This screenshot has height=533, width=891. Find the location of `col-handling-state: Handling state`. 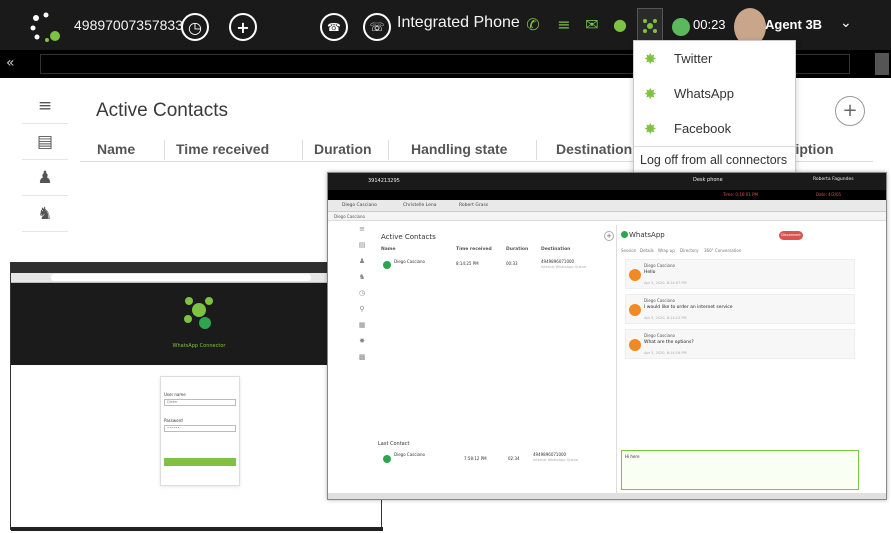

col-handling-state: Handling state is located at coordinates (459, 149).